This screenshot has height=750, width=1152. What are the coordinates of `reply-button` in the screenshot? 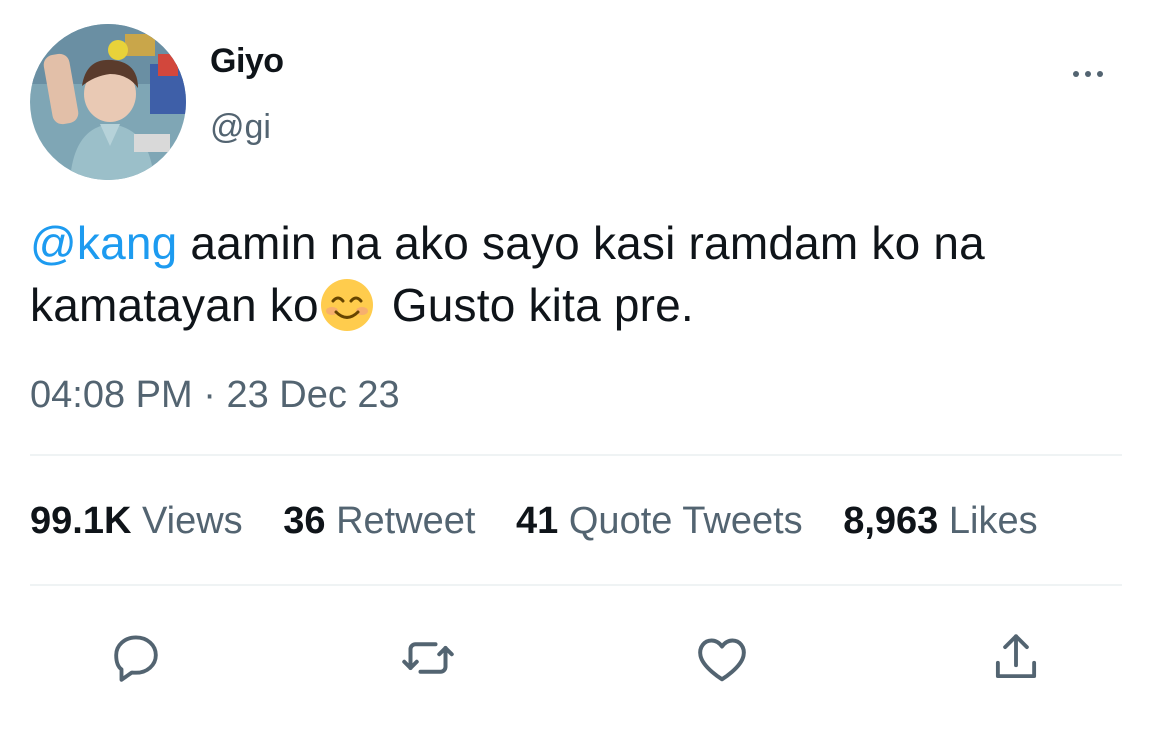 It's located at (136, 658).